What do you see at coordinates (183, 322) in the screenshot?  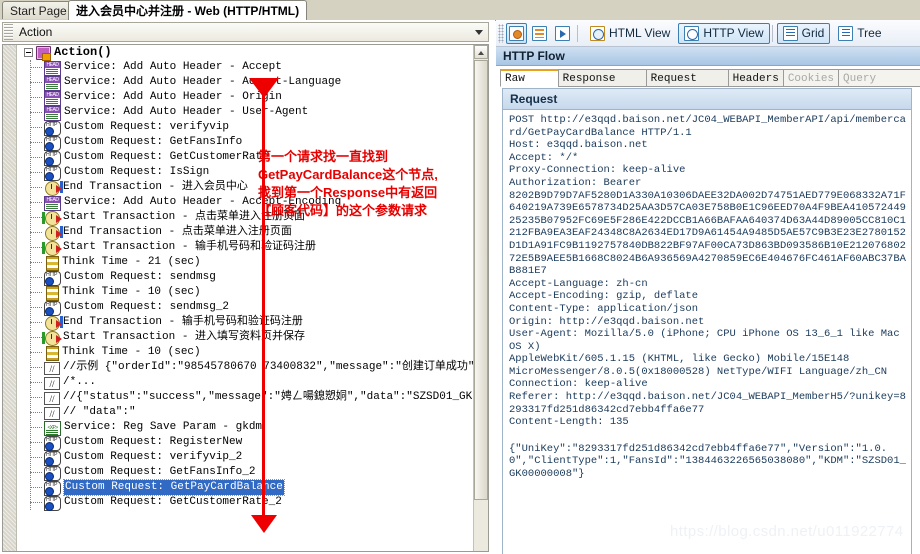 I see `tree-item-label: End Transaction - 输手机号码和验证码注册` at bounding box center [183, 322].